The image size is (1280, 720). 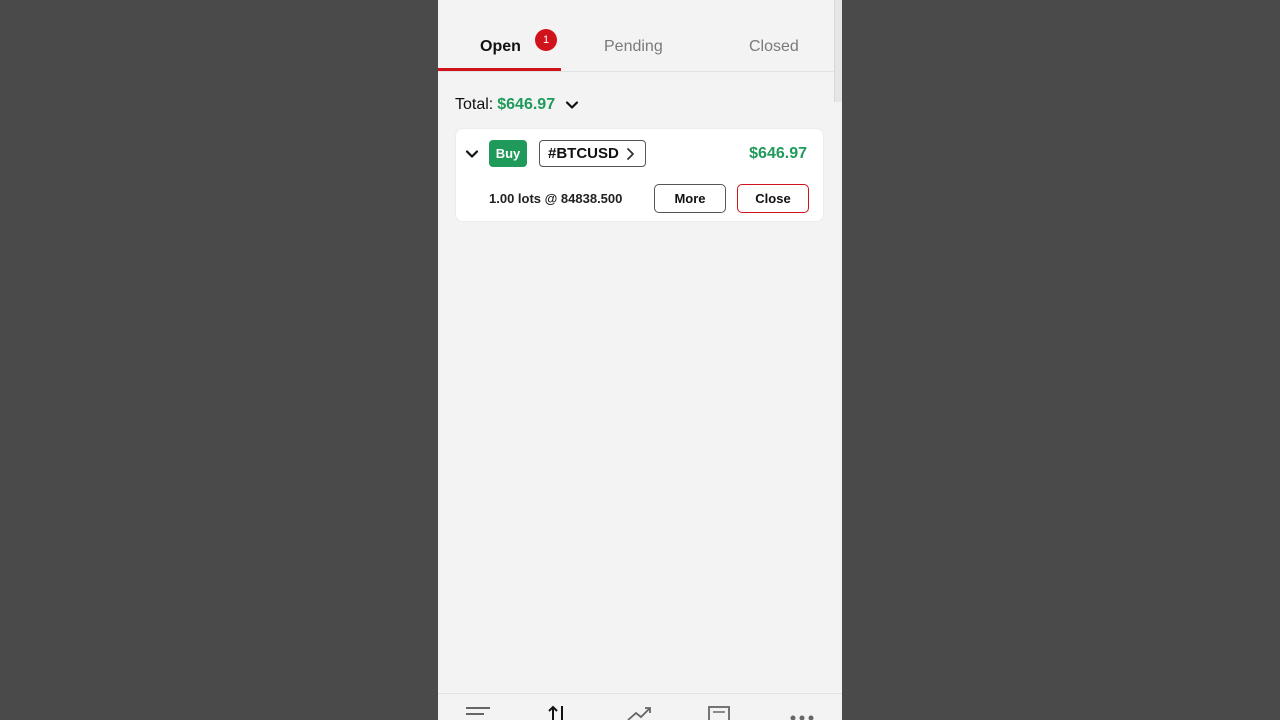 I want to click on lots-info: 1.00 lots @ 84838.500, so click(x=556, y=198).